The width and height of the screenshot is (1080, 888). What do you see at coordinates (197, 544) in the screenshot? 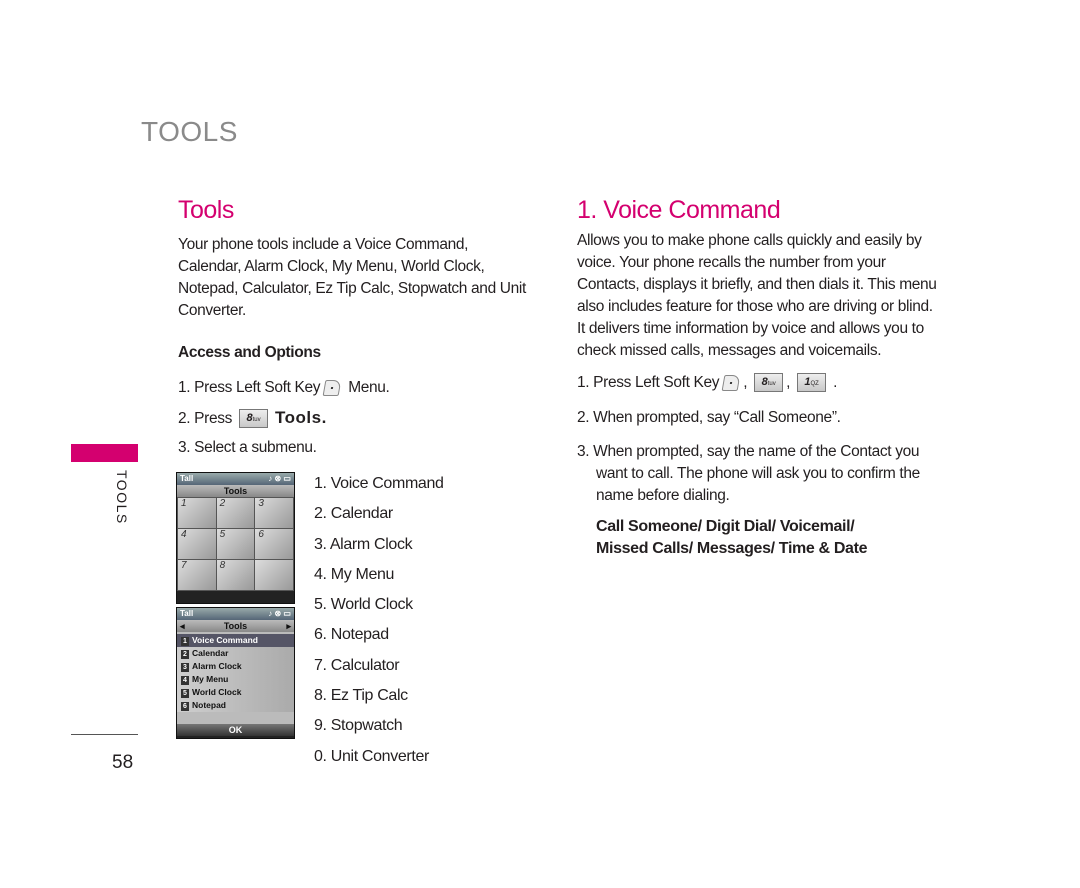
I see `tool-icon: 4` at bounding box center [197, 544].